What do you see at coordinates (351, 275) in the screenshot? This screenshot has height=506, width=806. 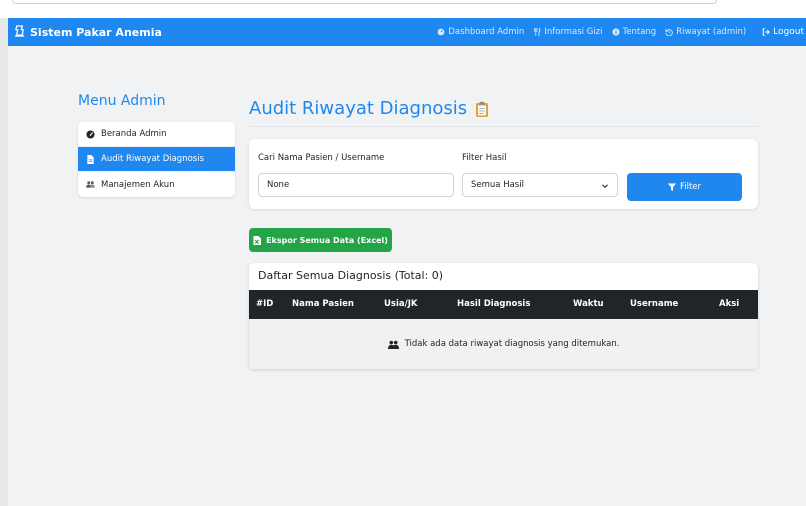 I see `table-title: Daftar Semua Diagnosis (Total: 0)` at bounding box center [351, 275].